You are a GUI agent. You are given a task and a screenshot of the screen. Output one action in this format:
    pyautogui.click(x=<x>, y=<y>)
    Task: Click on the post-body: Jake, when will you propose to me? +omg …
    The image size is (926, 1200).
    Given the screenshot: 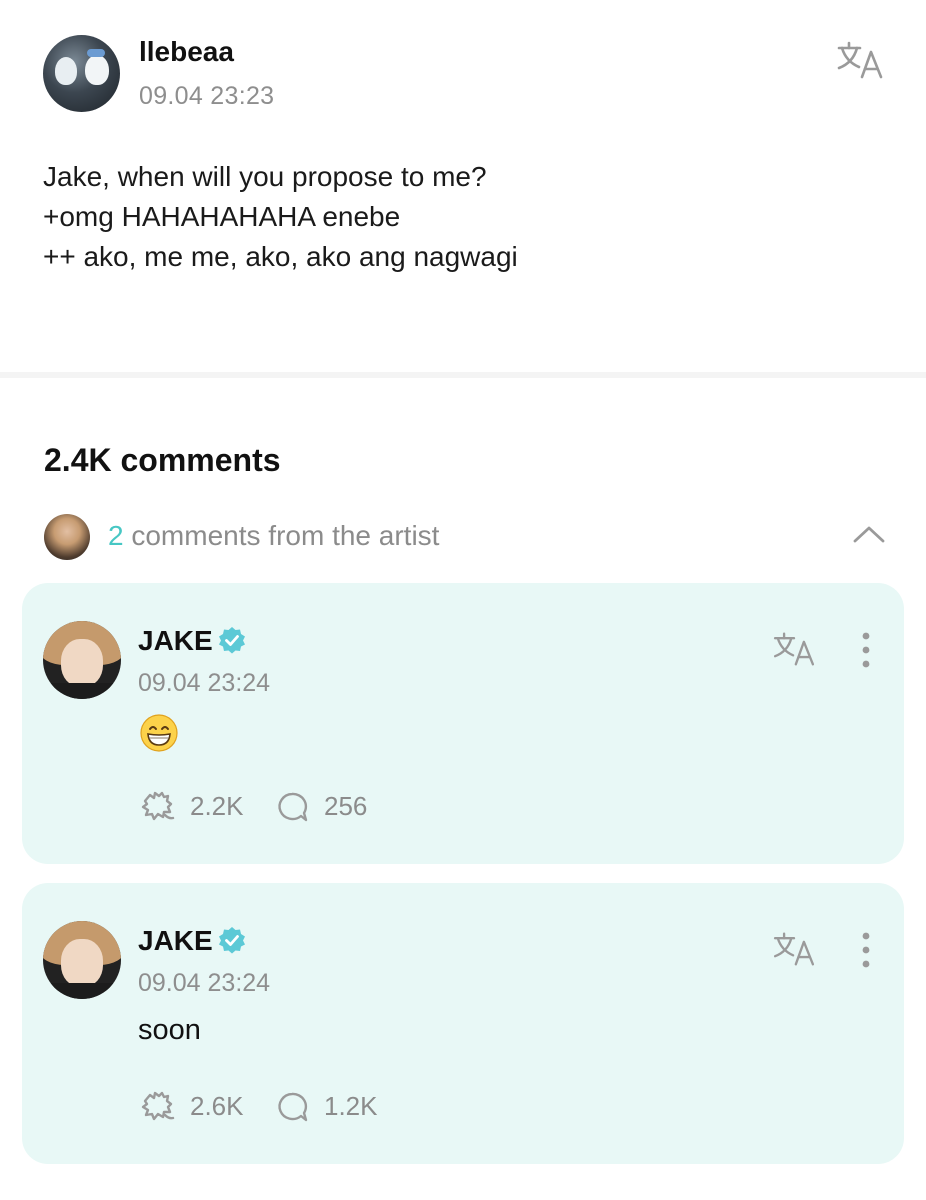 What is the action you would take?
    pyautogui.click(x=280, y=217)
    